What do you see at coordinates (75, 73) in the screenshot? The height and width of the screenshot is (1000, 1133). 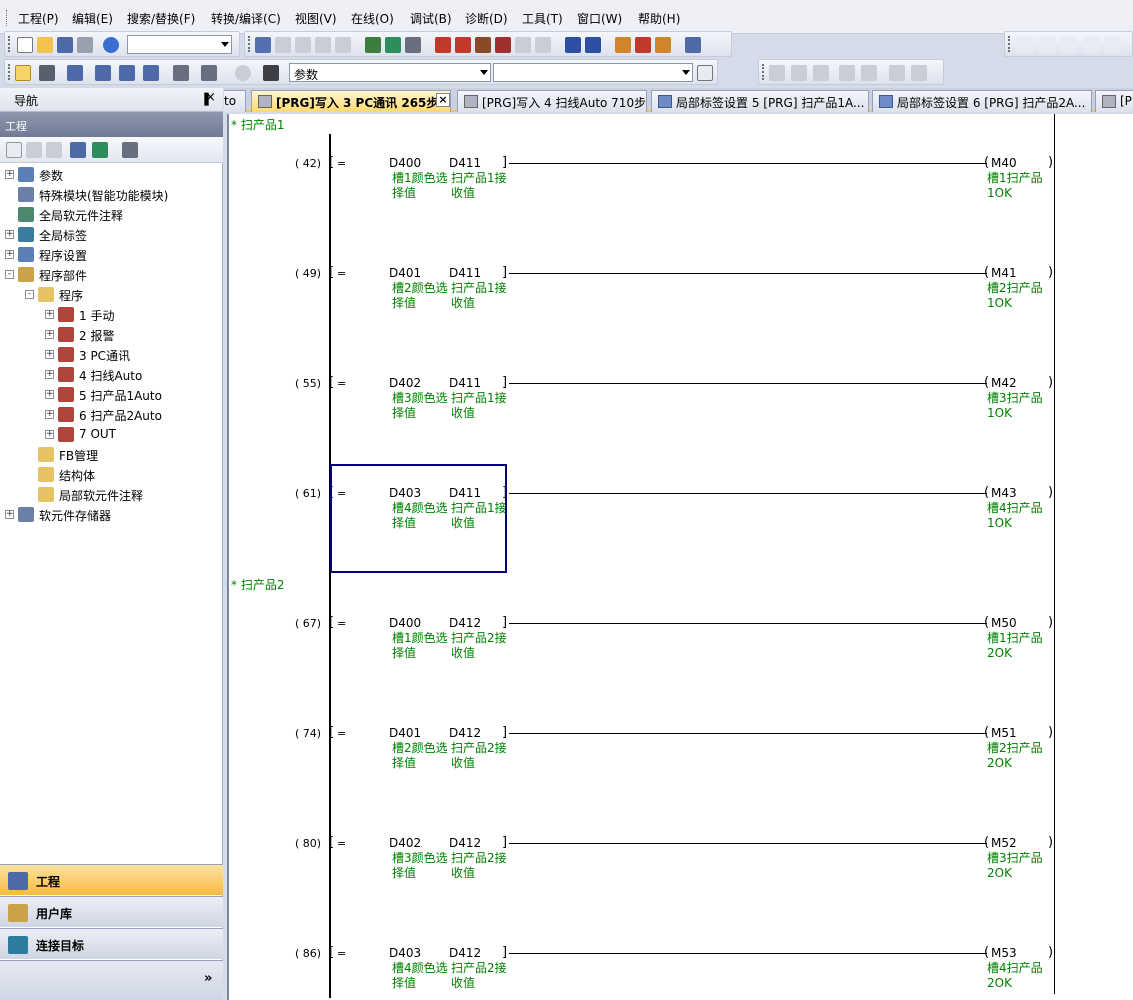 I see `list-icon` at bounding box center [75, 73].